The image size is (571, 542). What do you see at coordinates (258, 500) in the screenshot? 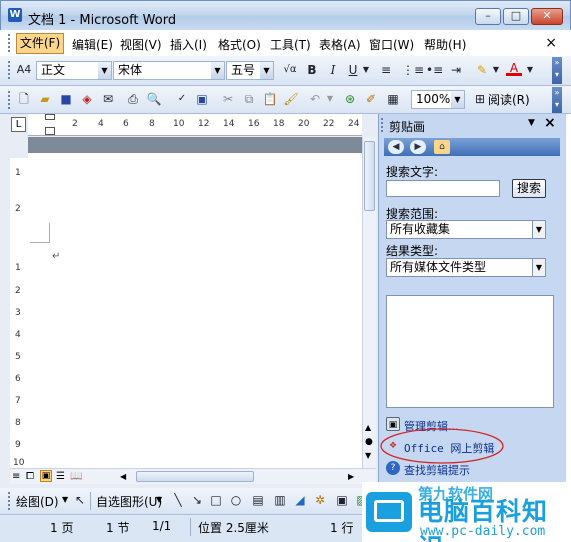
I see `textbox-icon: ▤` at bounding box center [258, 500].